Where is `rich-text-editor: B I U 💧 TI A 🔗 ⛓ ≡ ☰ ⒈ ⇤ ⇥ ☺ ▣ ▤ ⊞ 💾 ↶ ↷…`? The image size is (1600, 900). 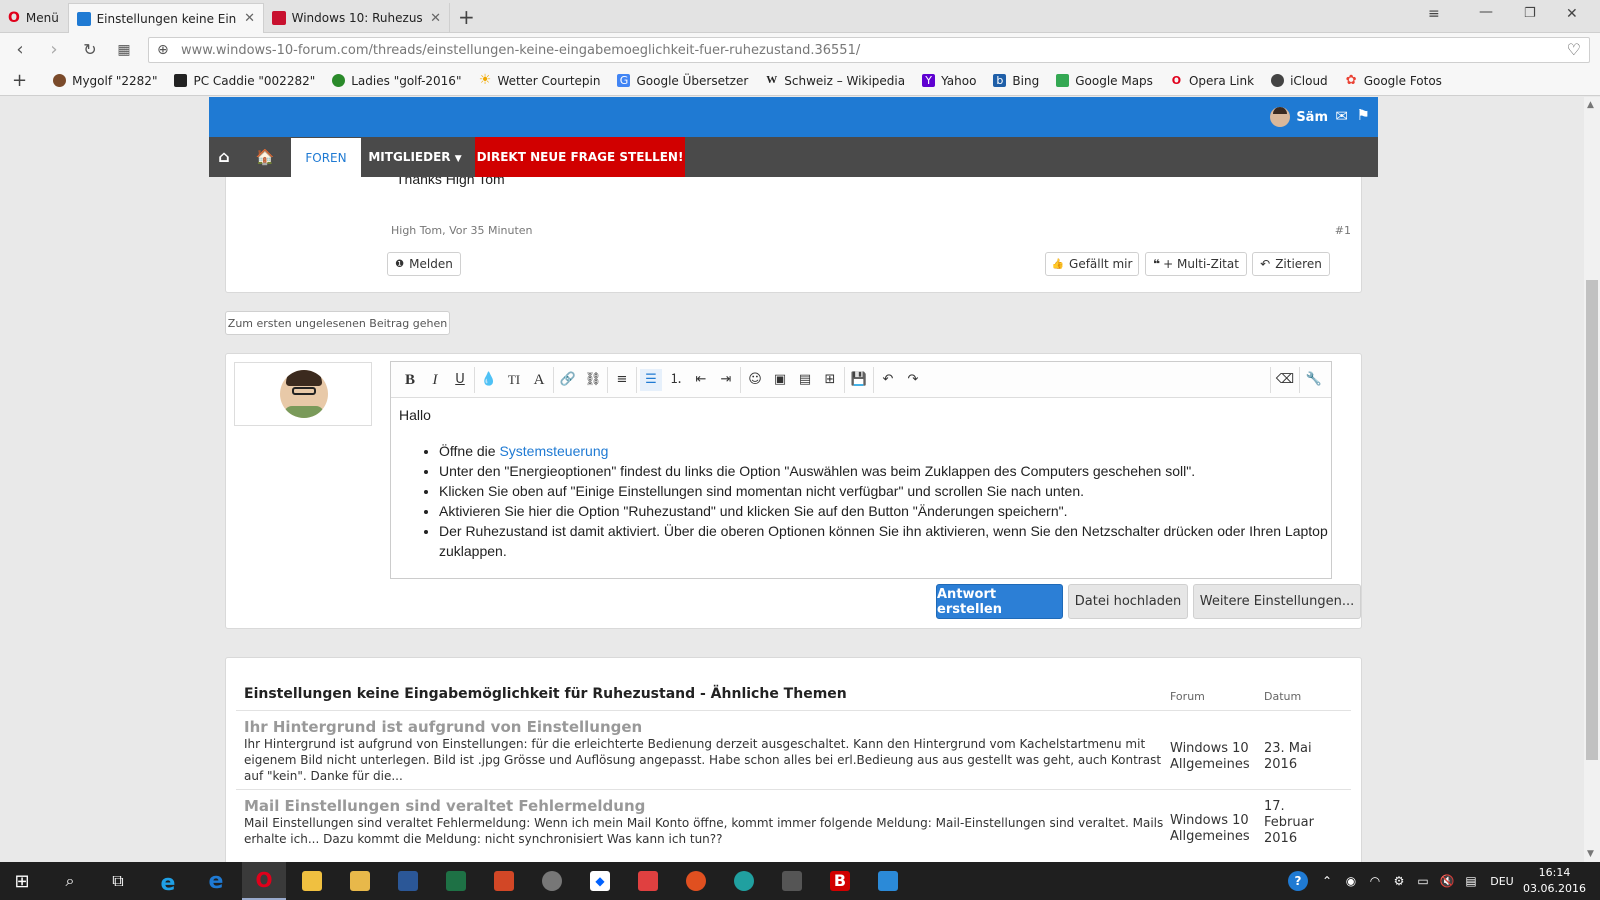
rich-text-editor: B I U 💧 TI A 🔗 ⛓ ≡ ☰ ⒈ ⇤ ⇥ ☺ ▣ ▤ ⊞ 💾 ↶ ↷… is located at coordinates (861, 470).